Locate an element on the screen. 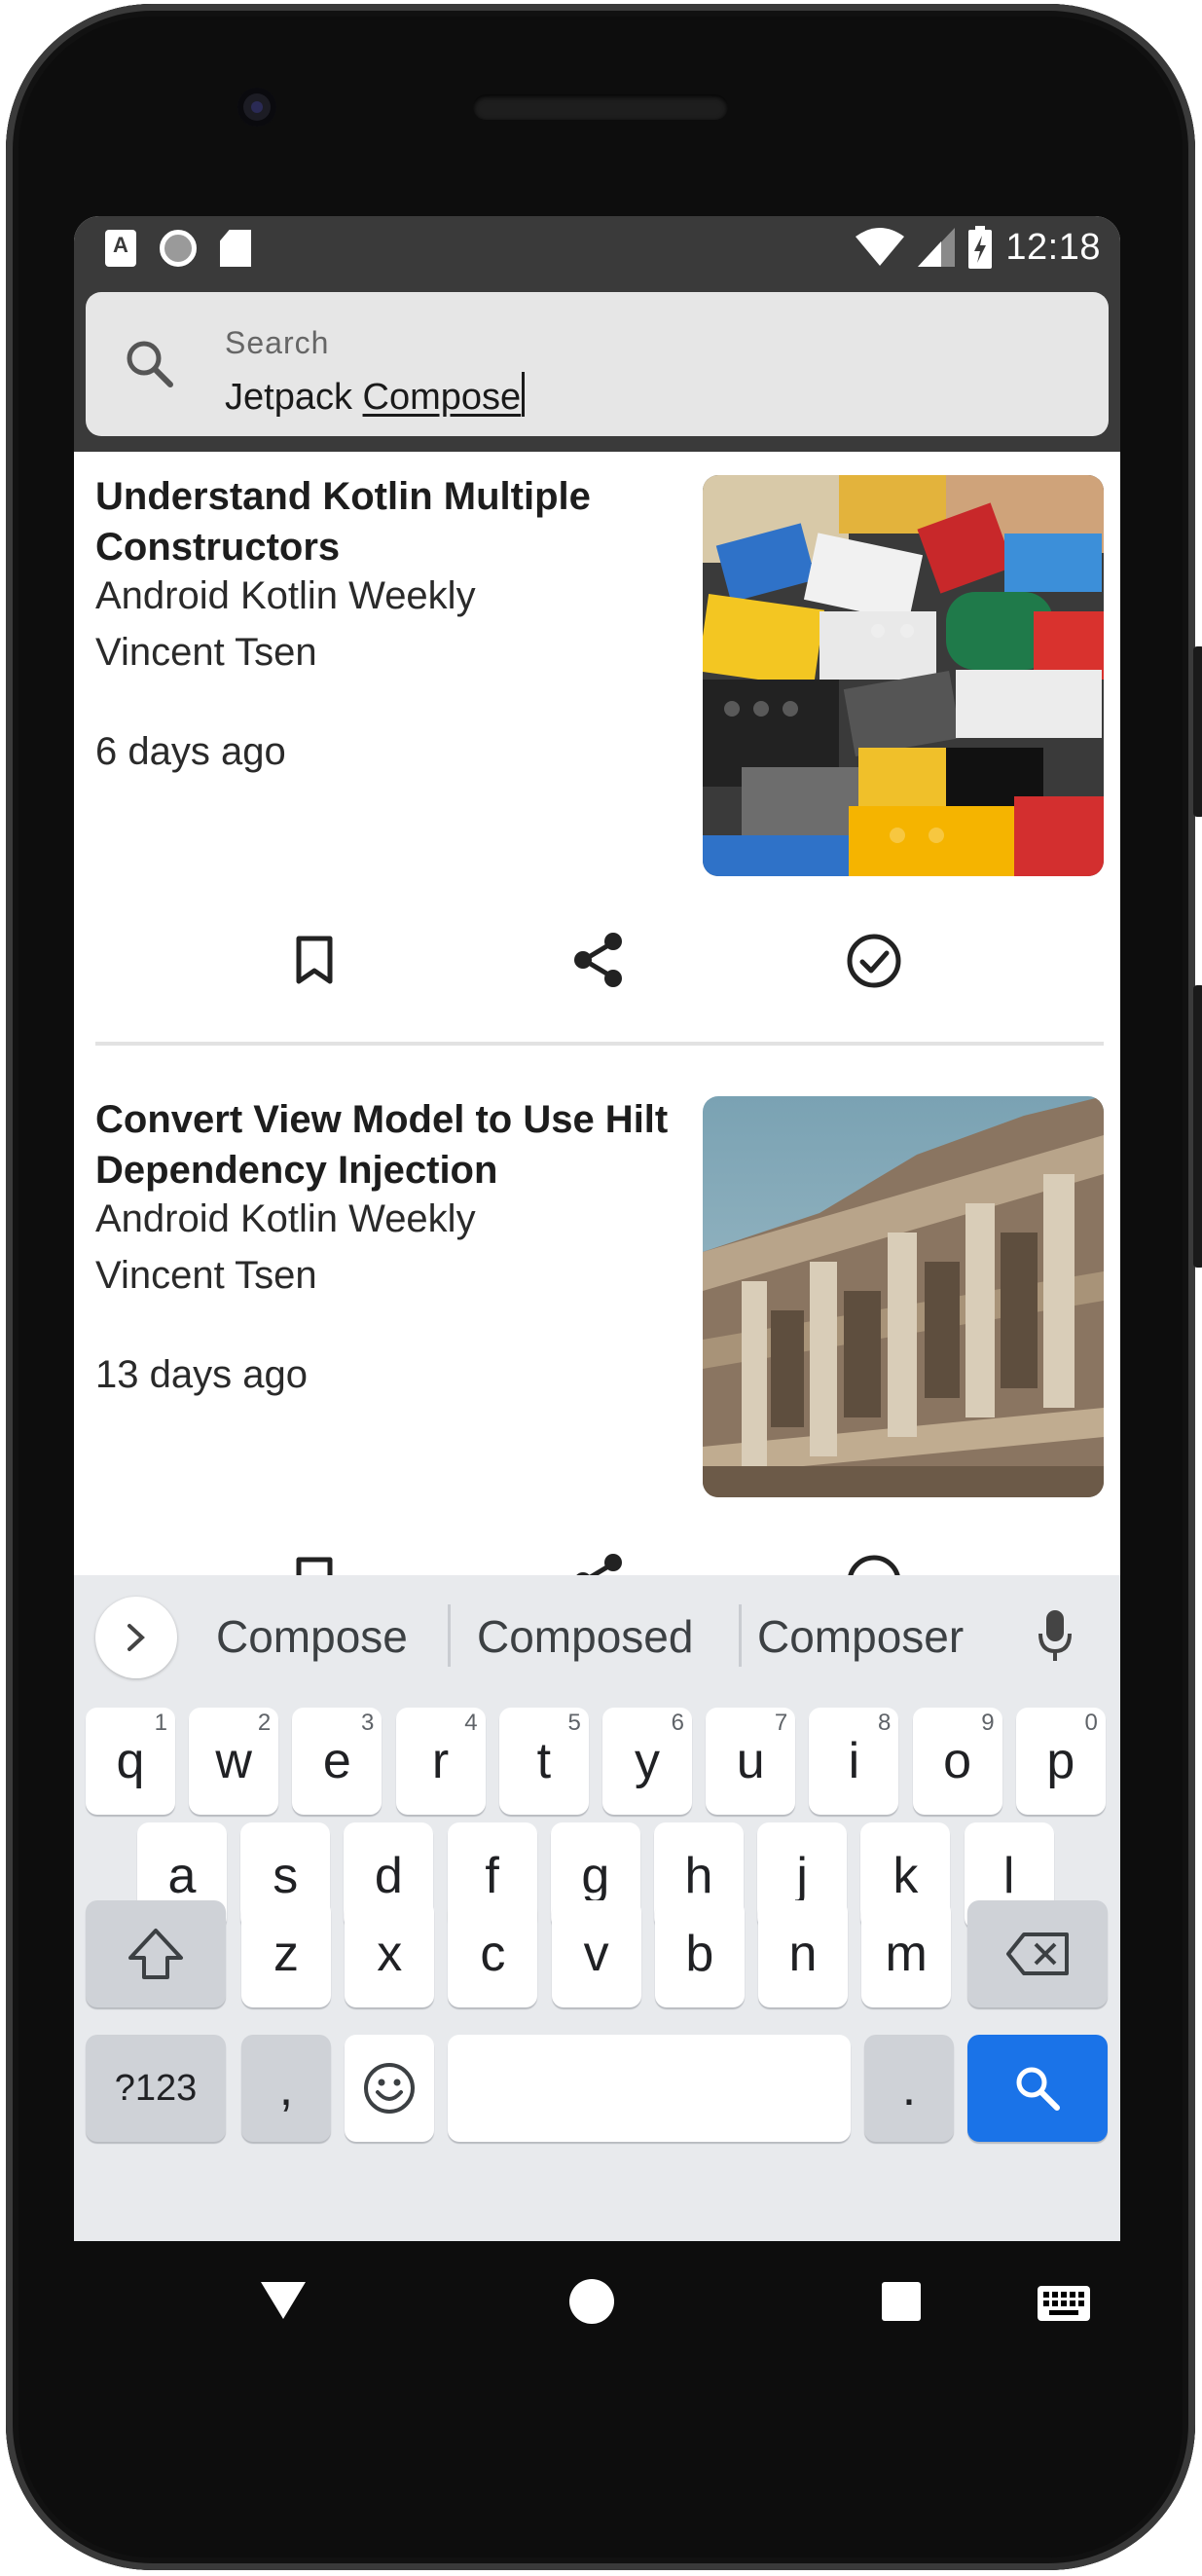  shift-icon is located at coordinates (155, 1954).